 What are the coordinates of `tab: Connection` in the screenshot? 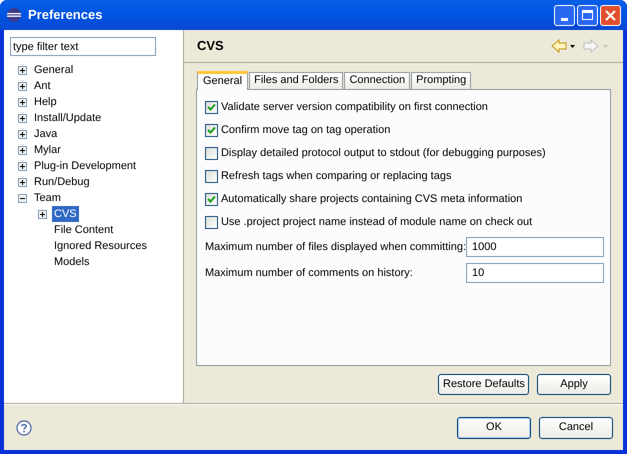 It's located at (377, 80).